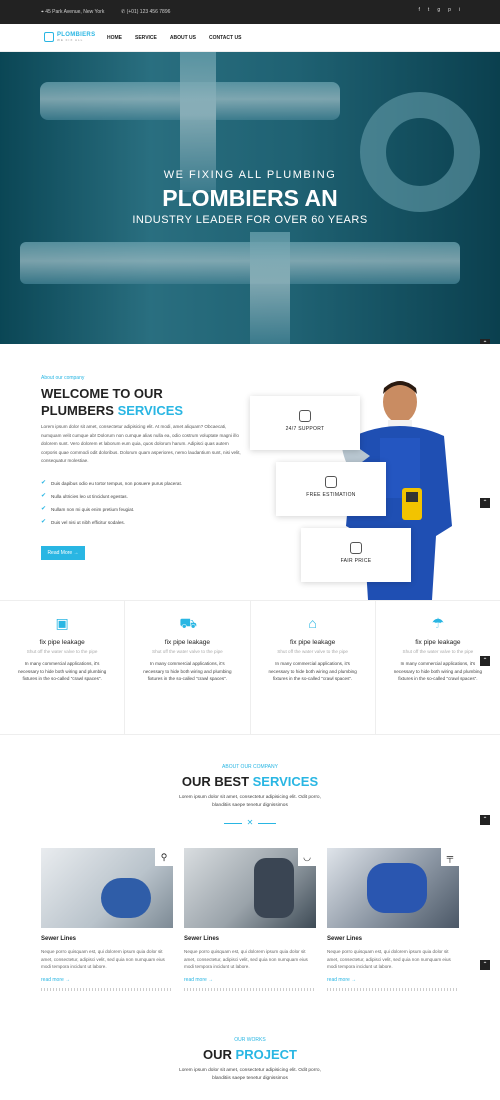 The image size is (500, 1100). What do you see at coordinates (250, 888) in the screenshot?
I see `service-image: ◡` at bounding box center [250, 888].